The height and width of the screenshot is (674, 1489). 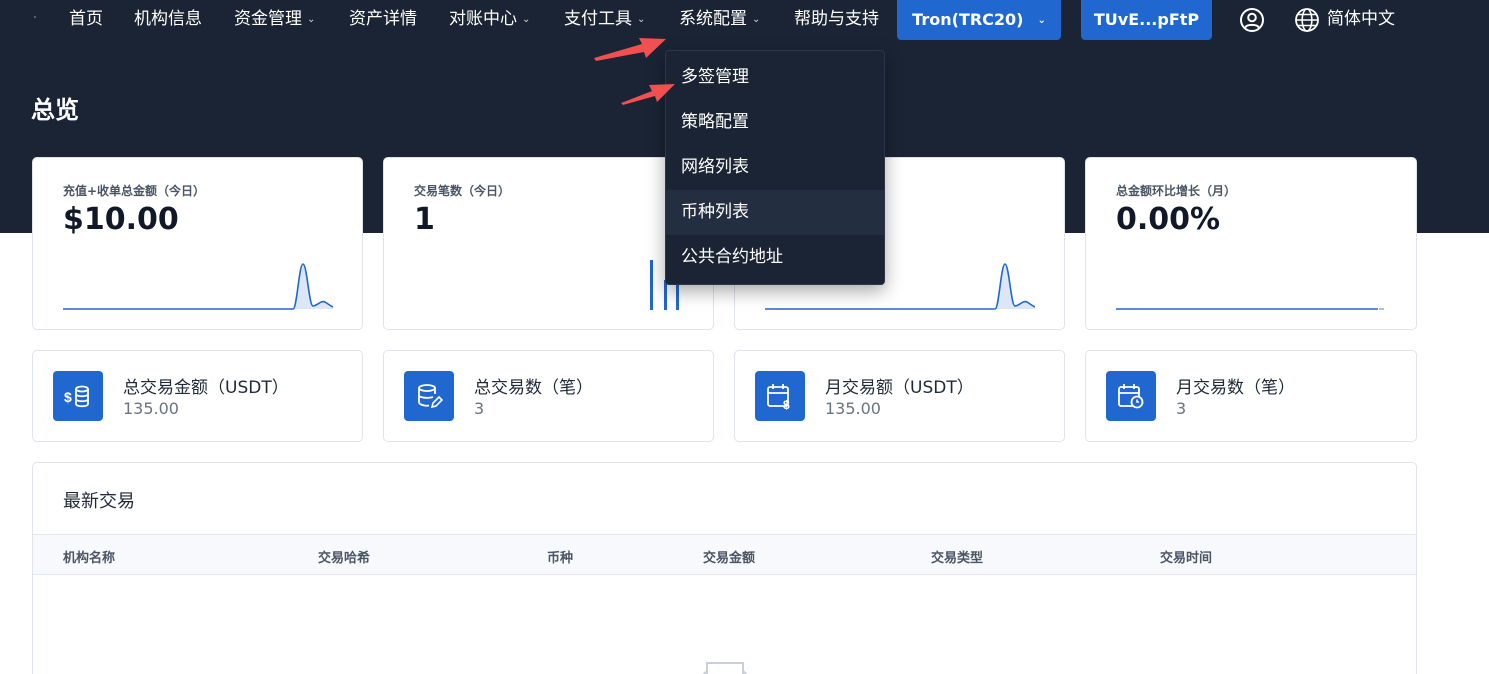 What do you see at coordinates (424, 219) in the screenshot?
I see `stat-value: 1` at bounding box center [424, 219].